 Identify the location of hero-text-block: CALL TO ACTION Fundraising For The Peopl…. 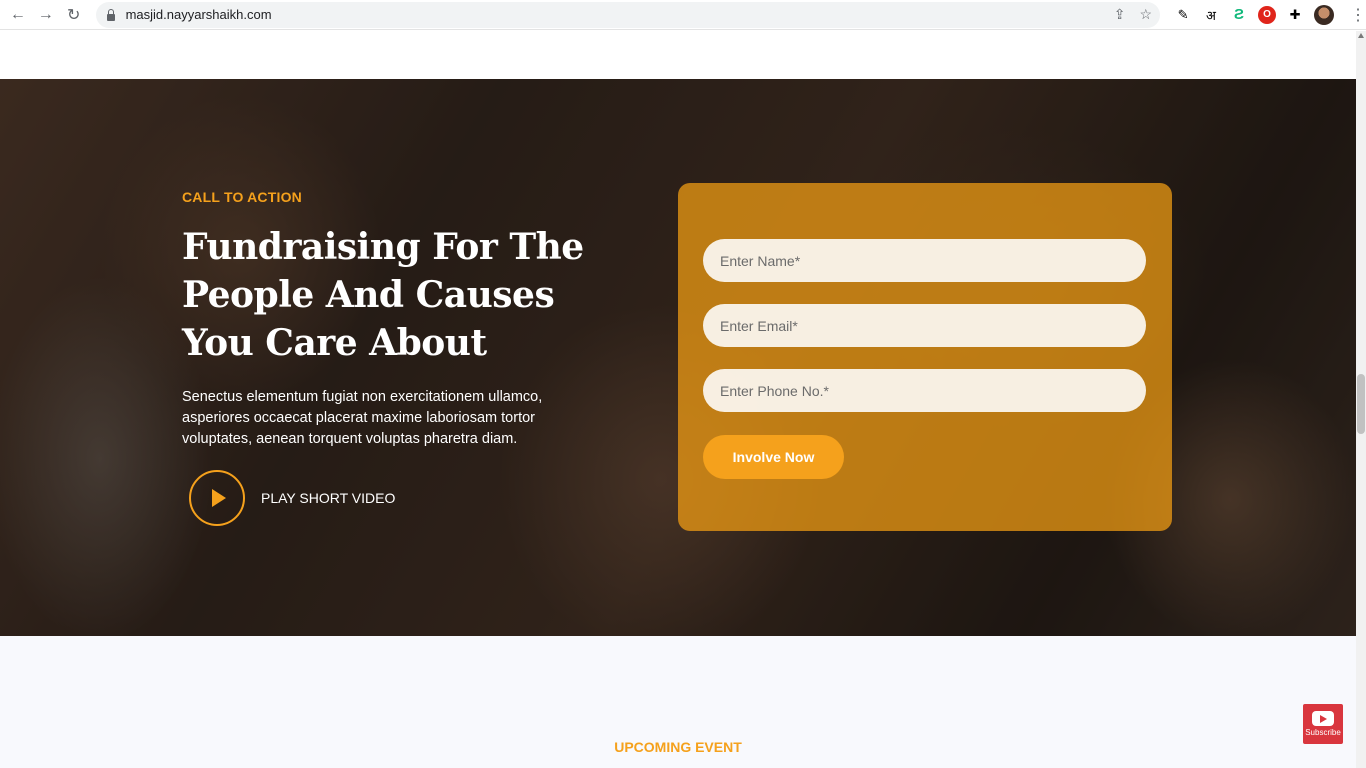
(407, 319).